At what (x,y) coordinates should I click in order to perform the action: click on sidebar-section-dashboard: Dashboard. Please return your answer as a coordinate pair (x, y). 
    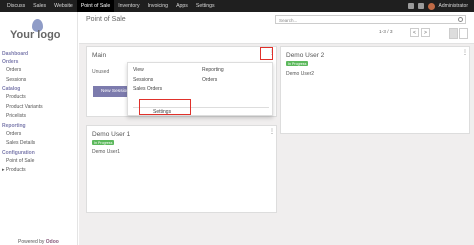
    Looking at the image, I should click on (40, 54).